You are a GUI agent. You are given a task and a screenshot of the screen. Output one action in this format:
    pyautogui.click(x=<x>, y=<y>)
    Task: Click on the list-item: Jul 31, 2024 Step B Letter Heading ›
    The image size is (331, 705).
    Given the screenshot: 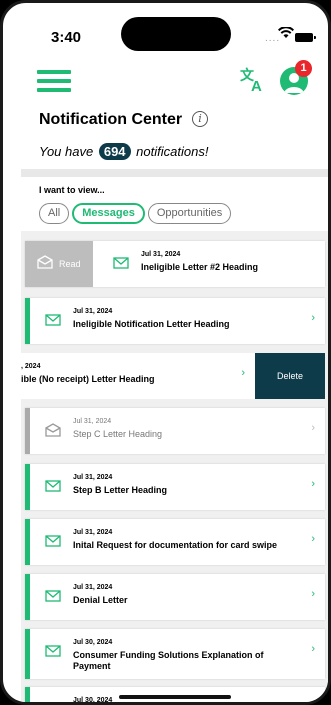 What is the action you would take?
    pyautogui.click(x=175, y=487)
    